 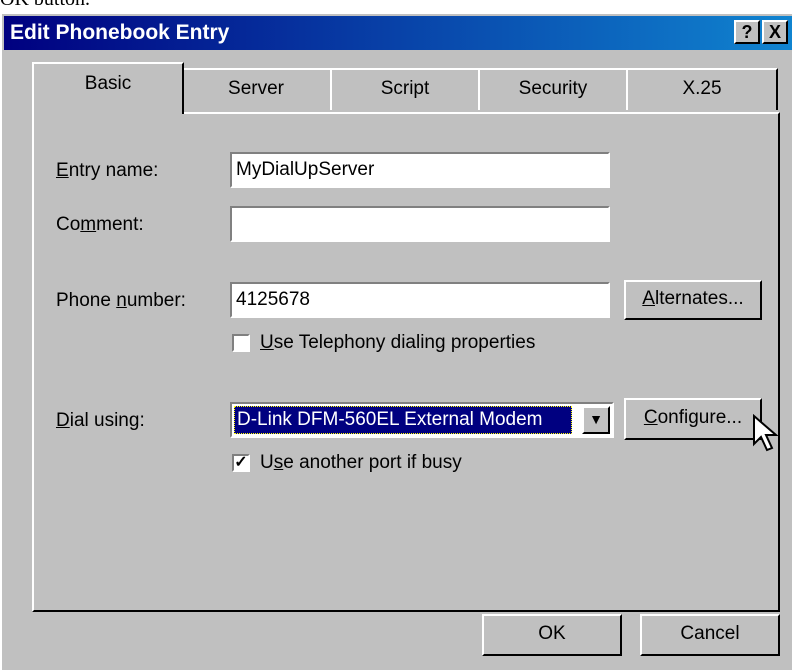 I want to click on tab-server: Server, so click(x=256, y=89).